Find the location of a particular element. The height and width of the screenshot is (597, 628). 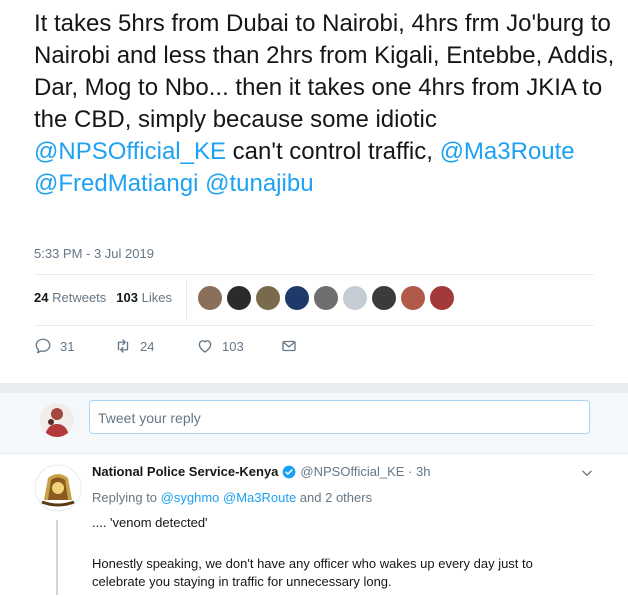

stats-divider is located at coordinates (186, 300).